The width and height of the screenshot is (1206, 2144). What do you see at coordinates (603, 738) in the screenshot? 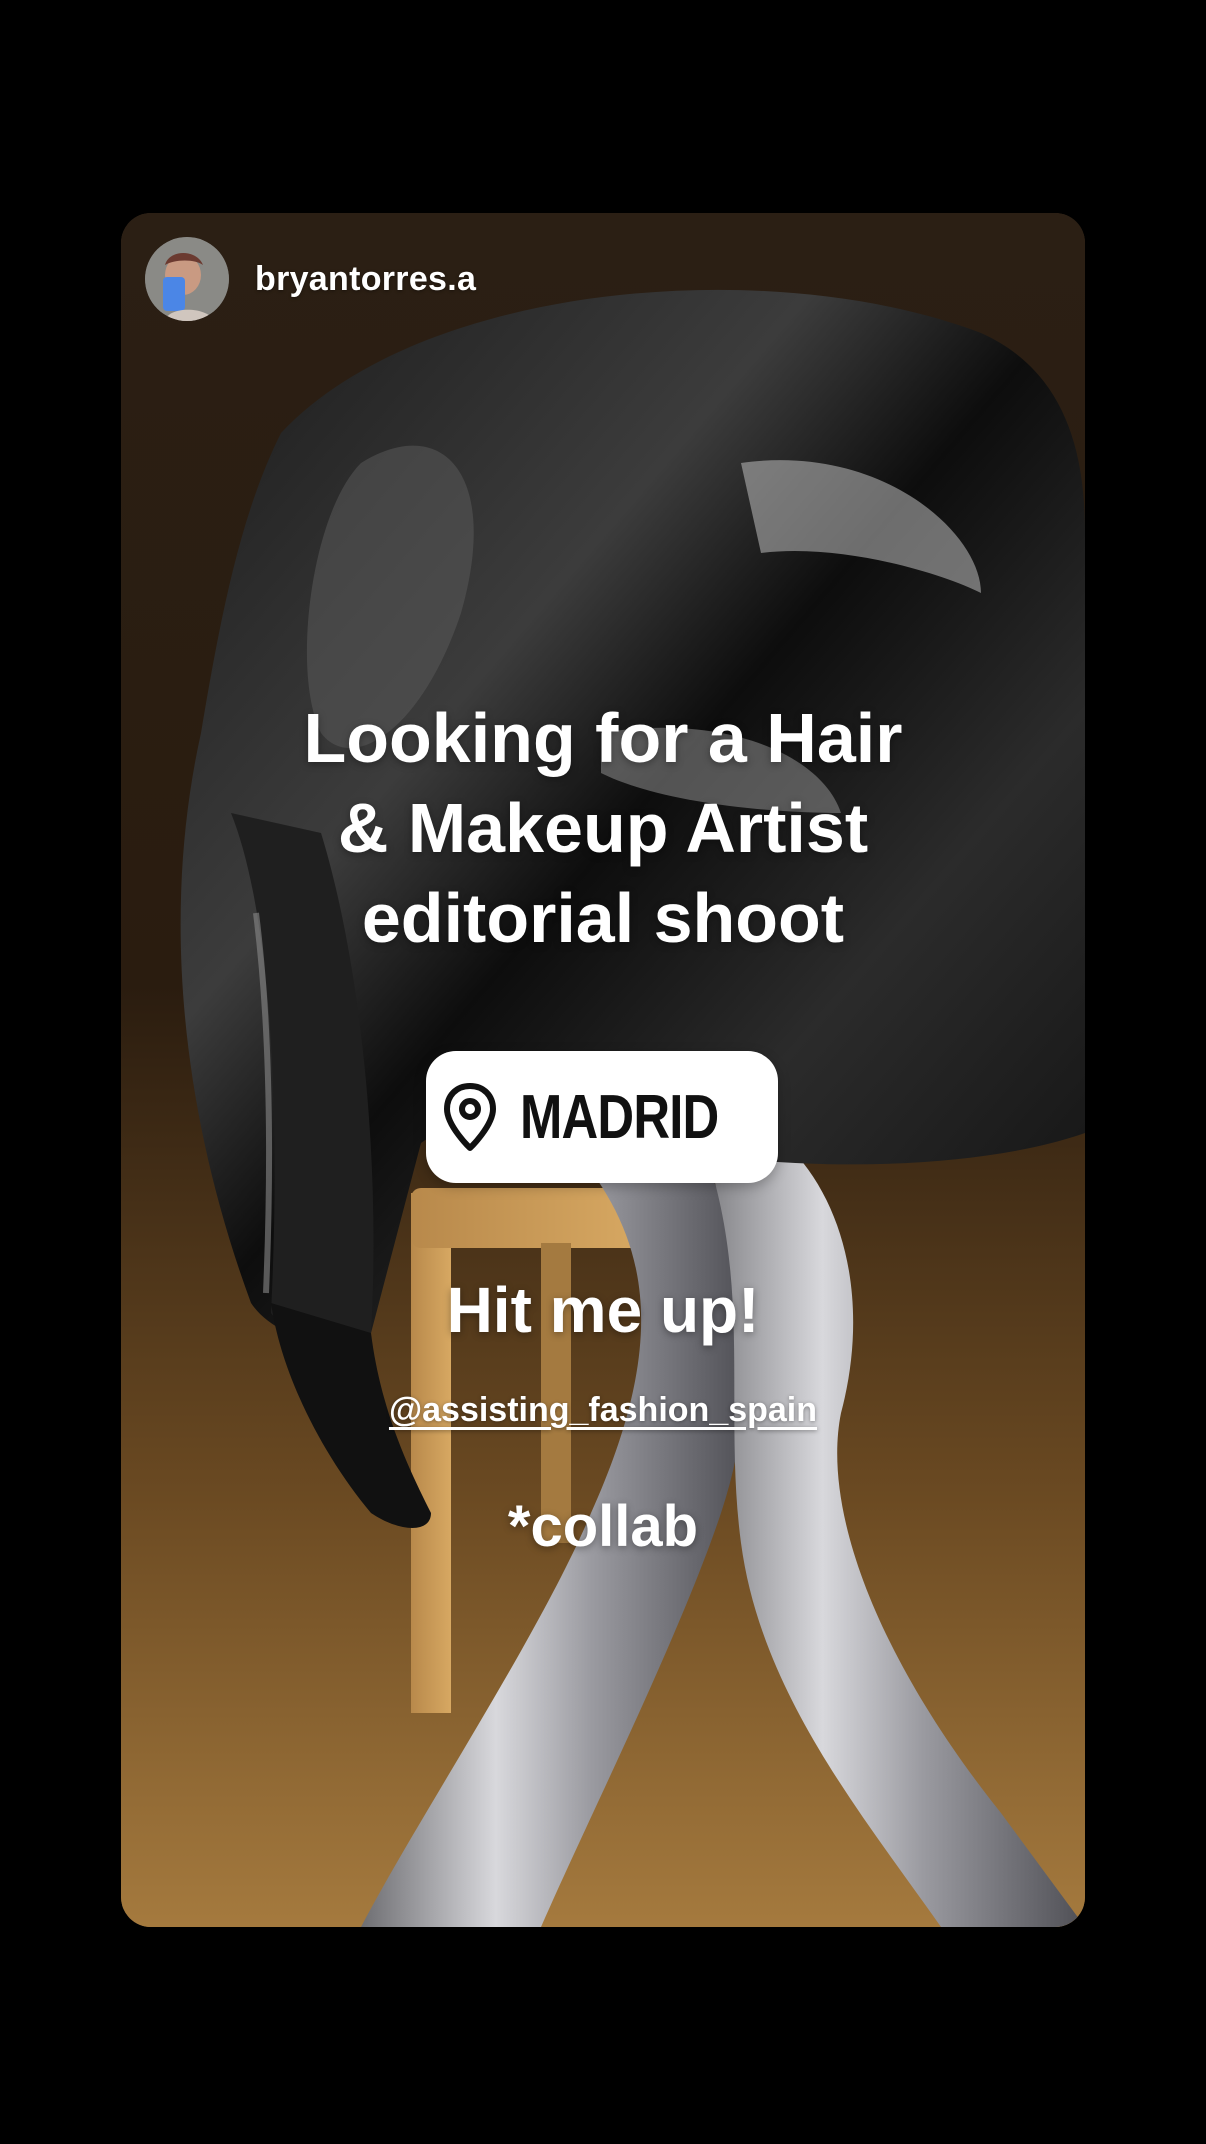
I see `headline-line: Looking for a Hair` at bounding box center [603, 738].